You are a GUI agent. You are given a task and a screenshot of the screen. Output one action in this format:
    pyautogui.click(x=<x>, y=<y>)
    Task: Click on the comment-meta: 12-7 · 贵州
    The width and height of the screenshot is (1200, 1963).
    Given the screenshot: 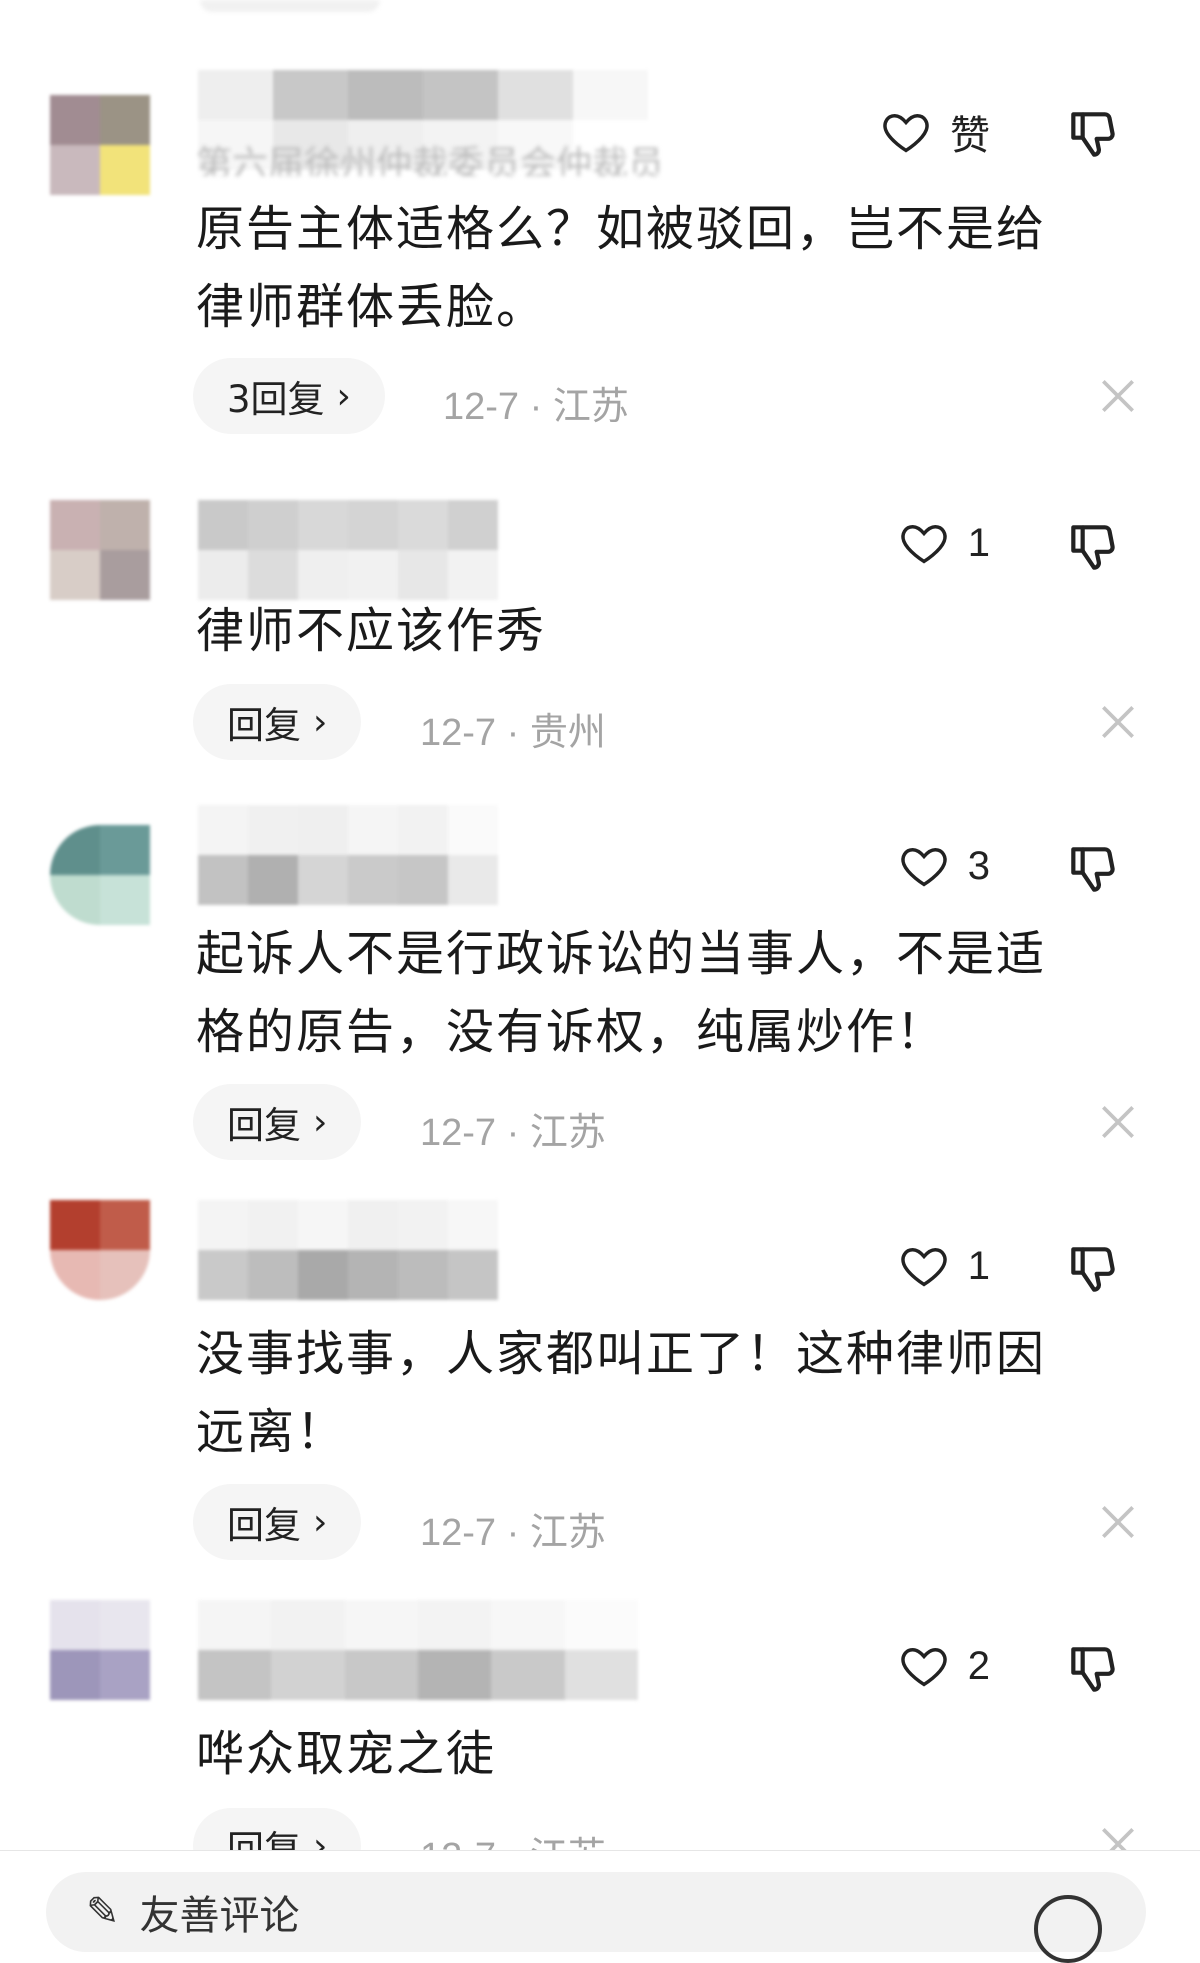 What is the action you would take?
    pyautogui.click(x=513, y=733)
    